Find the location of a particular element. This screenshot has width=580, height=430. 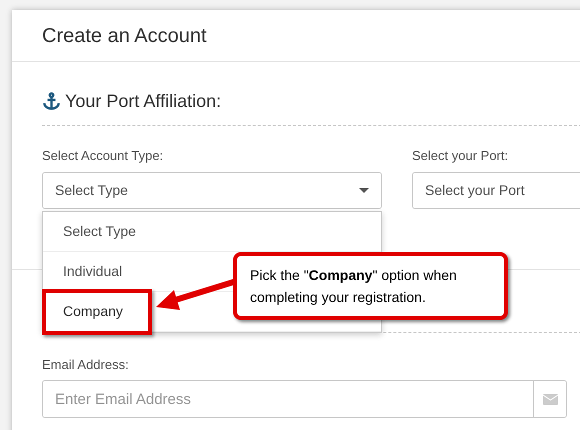

field-label: Email Address: is located at coordinates (86, 365).